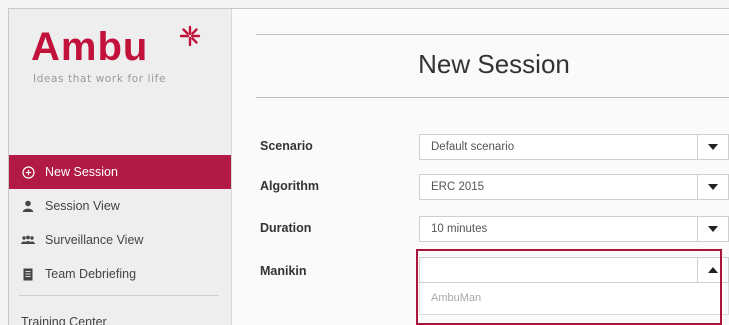  What do you see at coordinates (283, 271) in the screenshot?
I see `manikin-label: Manikin` at bounding box center [283, 271].